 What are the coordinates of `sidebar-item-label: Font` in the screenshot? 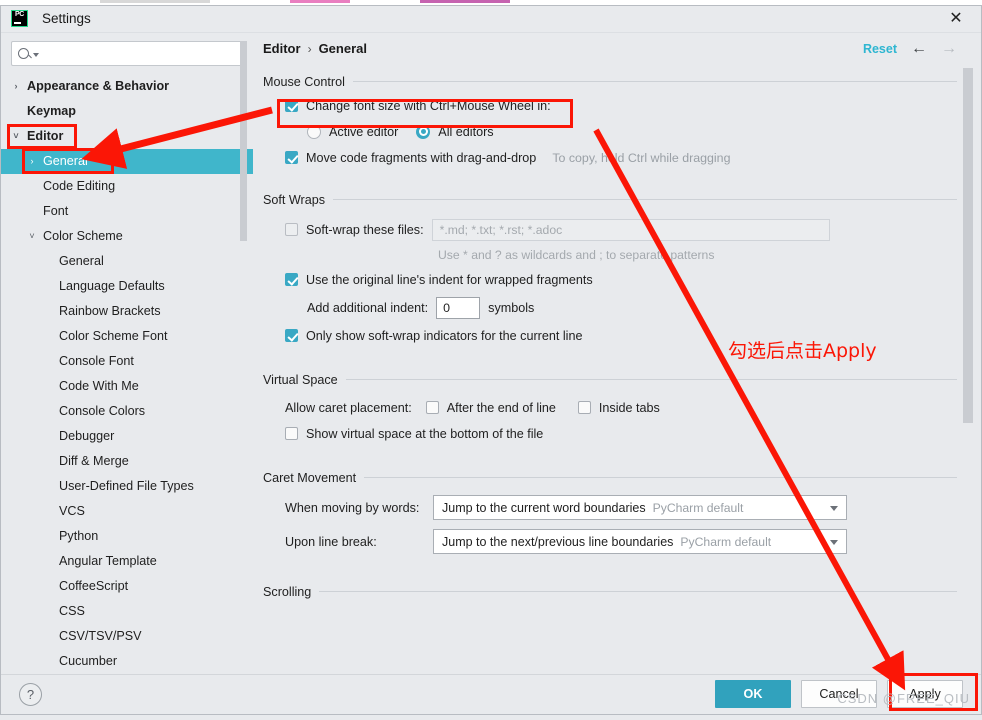 It's located at (56, 211).